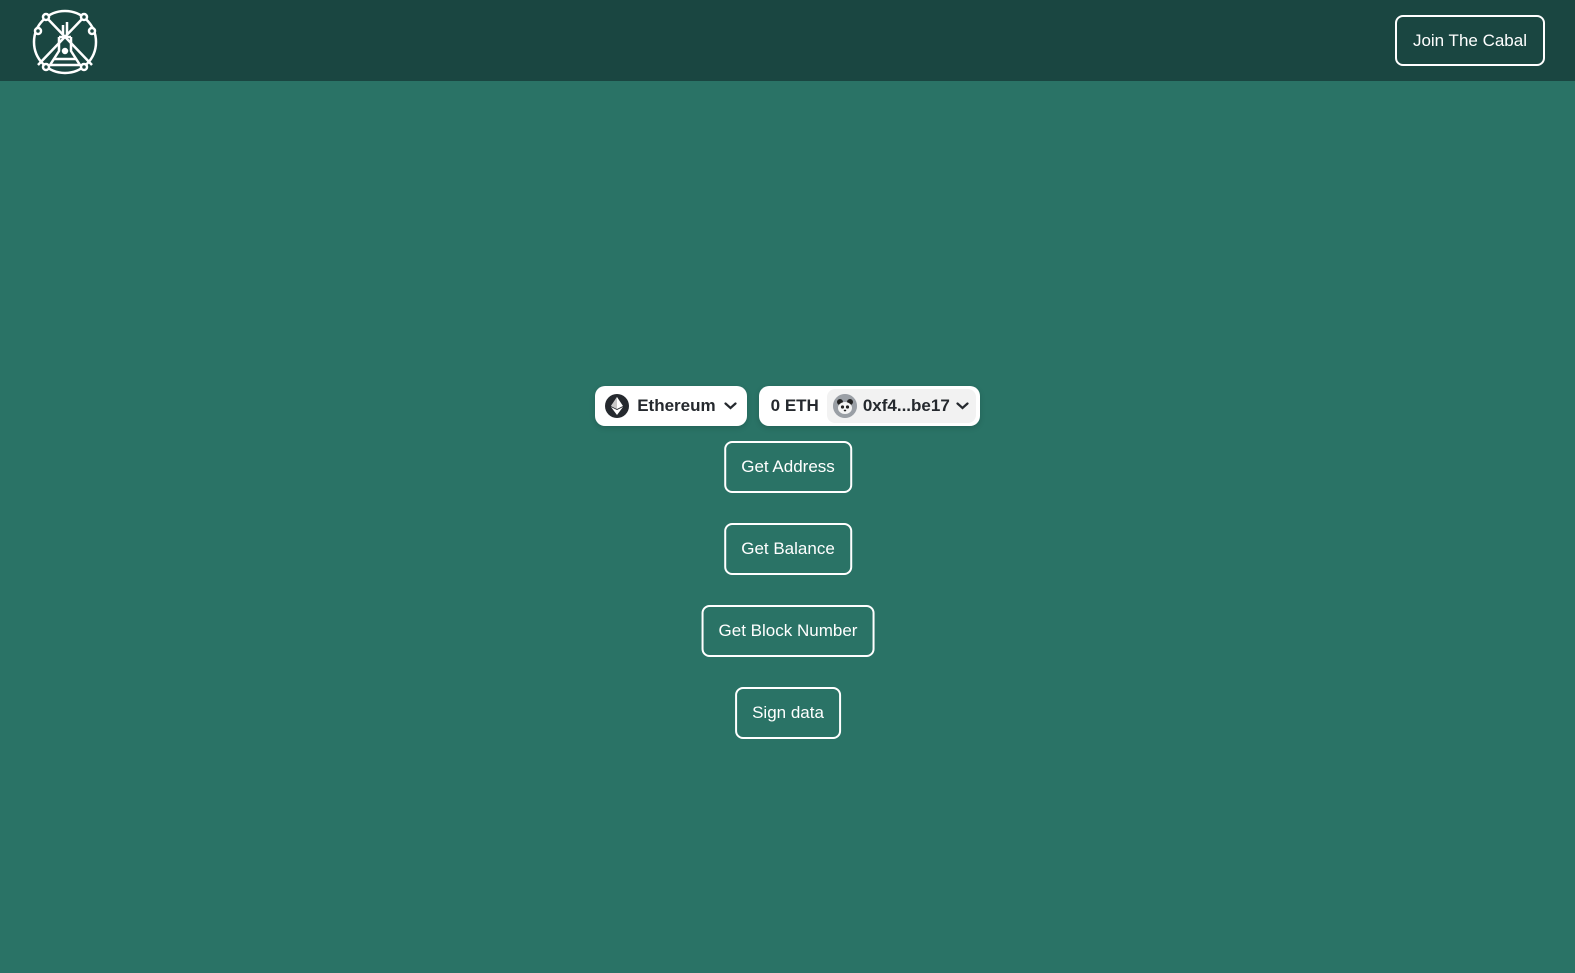 The image size is (1575, 973). I want to click on get-address-button: Get Address, so click(788, 467).